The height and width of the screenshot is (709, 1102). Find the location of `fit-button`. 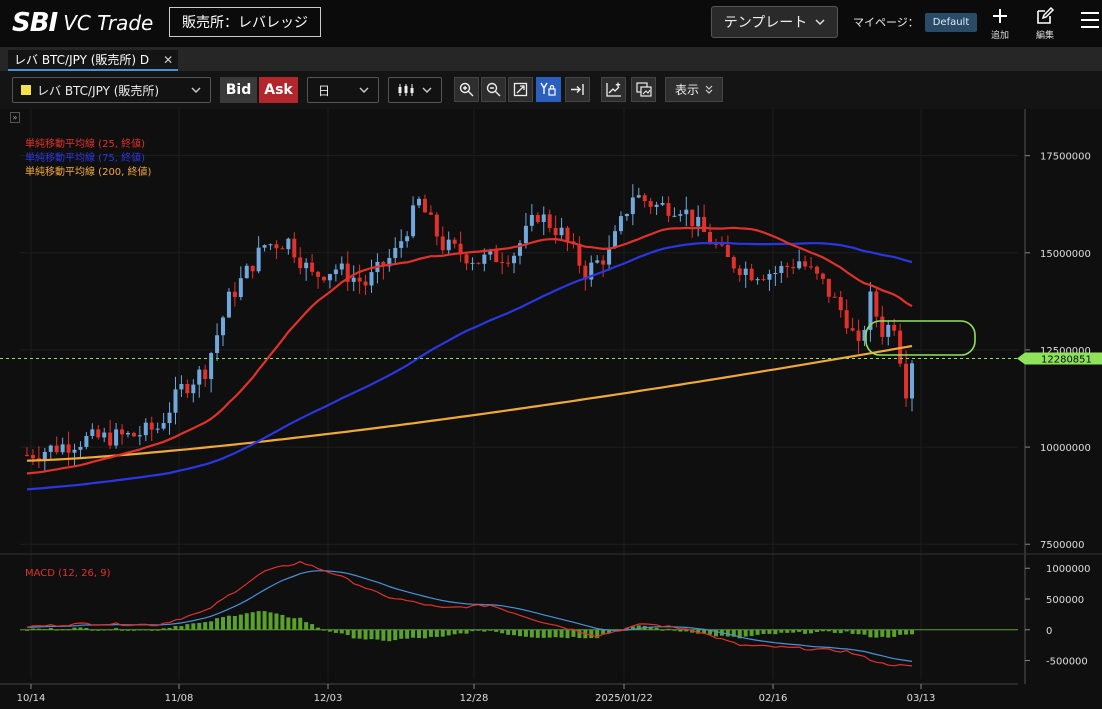

fit-button is located at coordinates (520, 89).